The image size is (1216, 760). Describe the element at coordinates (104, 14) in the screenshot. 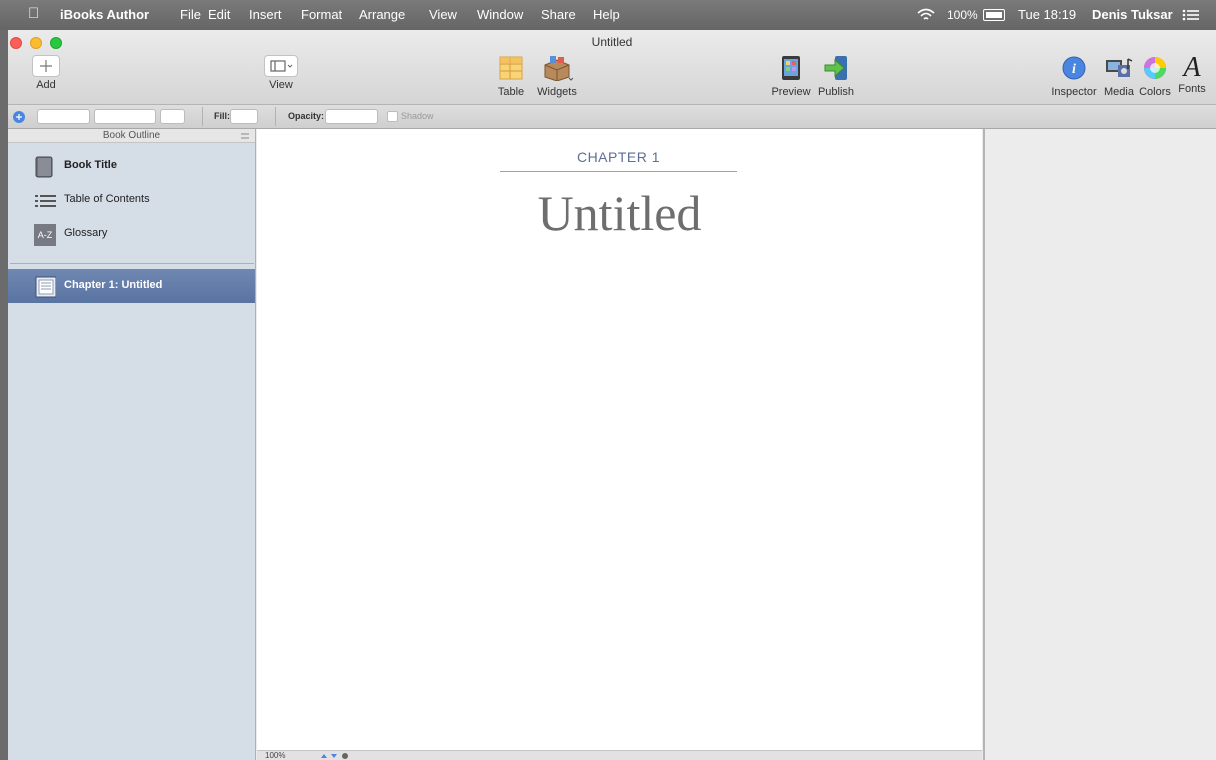

I see `menu-app-name: iBooks Author` at that location.